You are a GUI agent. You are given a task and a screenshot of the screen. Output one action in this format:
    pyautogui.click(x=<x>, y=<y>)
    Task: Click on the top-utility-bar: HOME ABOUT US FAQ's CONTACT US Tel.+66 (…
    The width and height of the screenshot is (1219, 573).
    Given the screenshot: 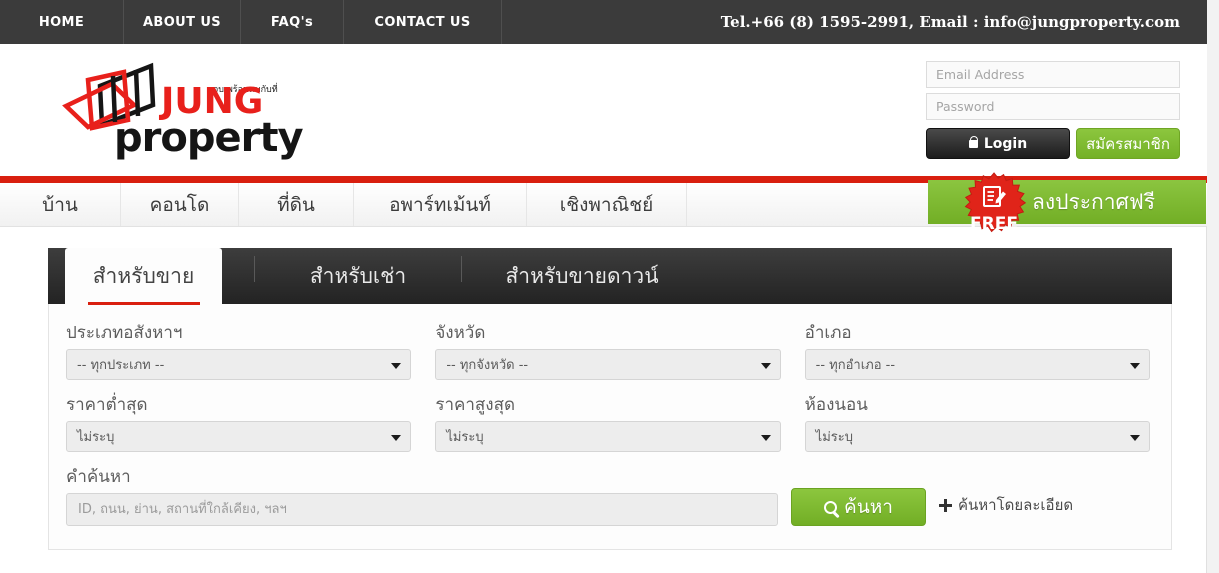 What is the action you would take?
    pyautogui.click(x=603, y=22)
    